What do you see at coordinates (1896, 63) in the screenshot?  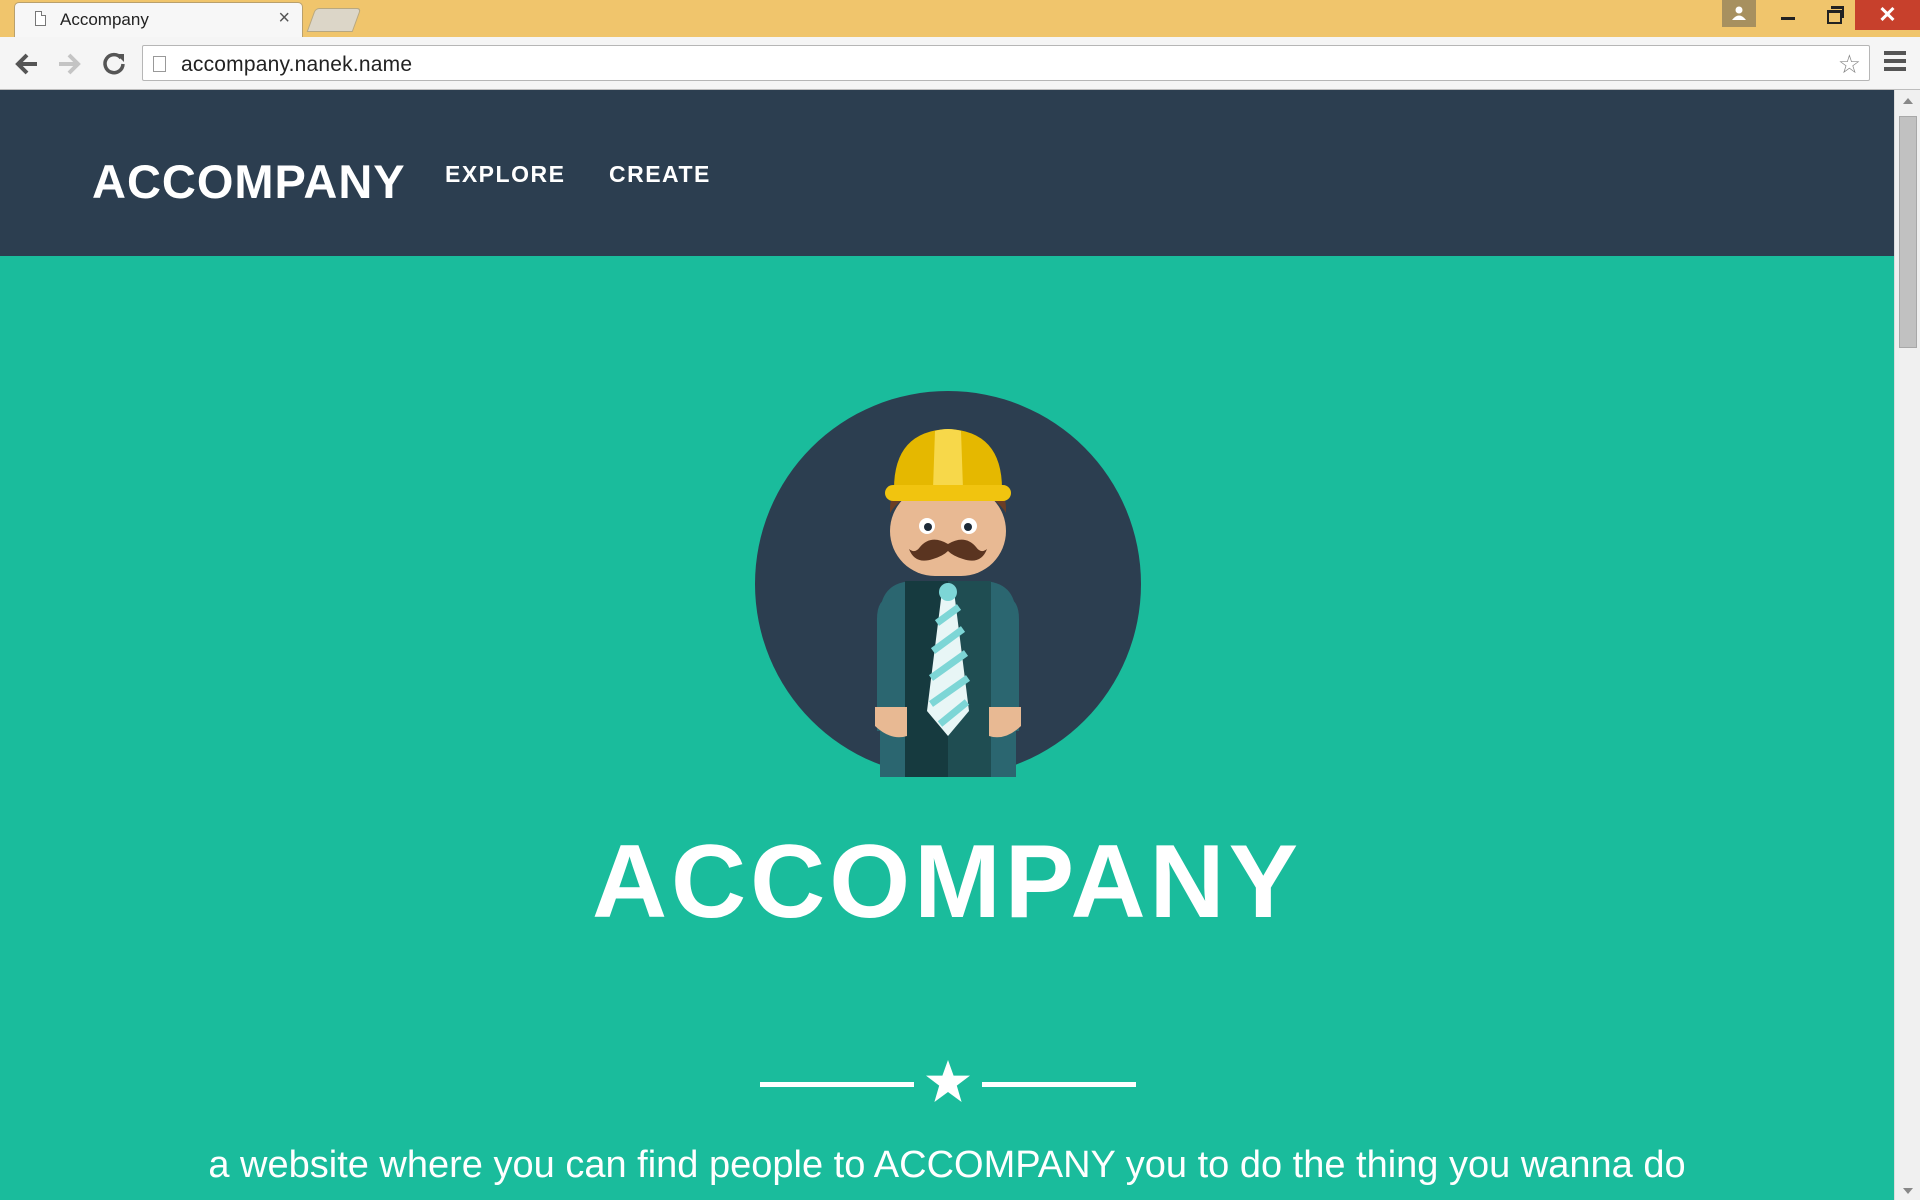 I see `browser-menu-icon` at bounding box center [1896, 63].